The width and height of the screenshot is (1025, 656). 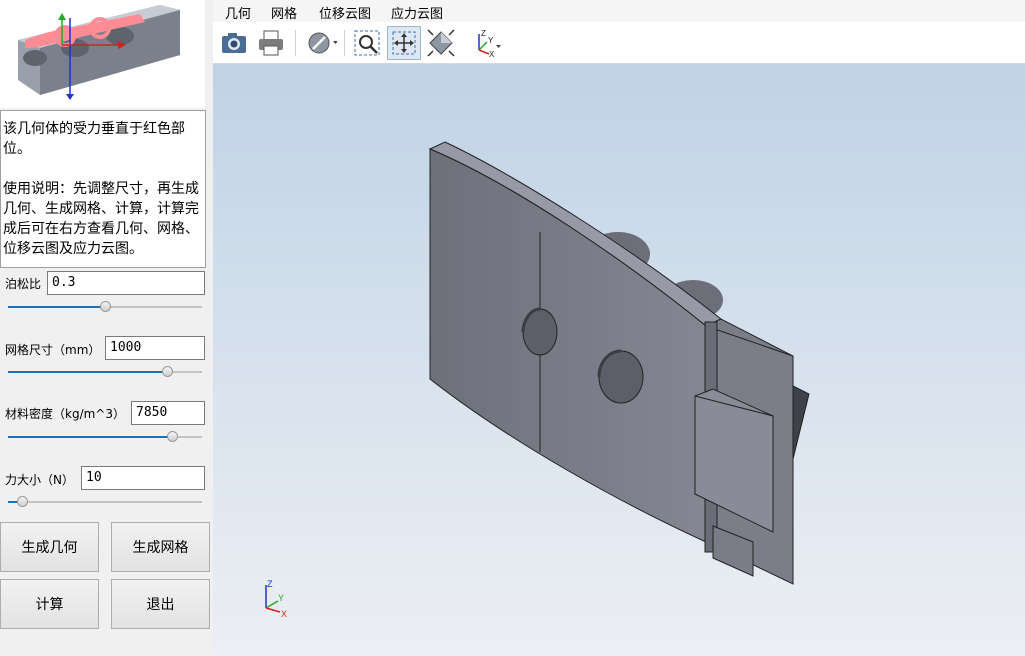 What do you see at coordinates (160, 604) in the screenshot?
I see `exit-button: 退出` at bounding box center [160, 604].